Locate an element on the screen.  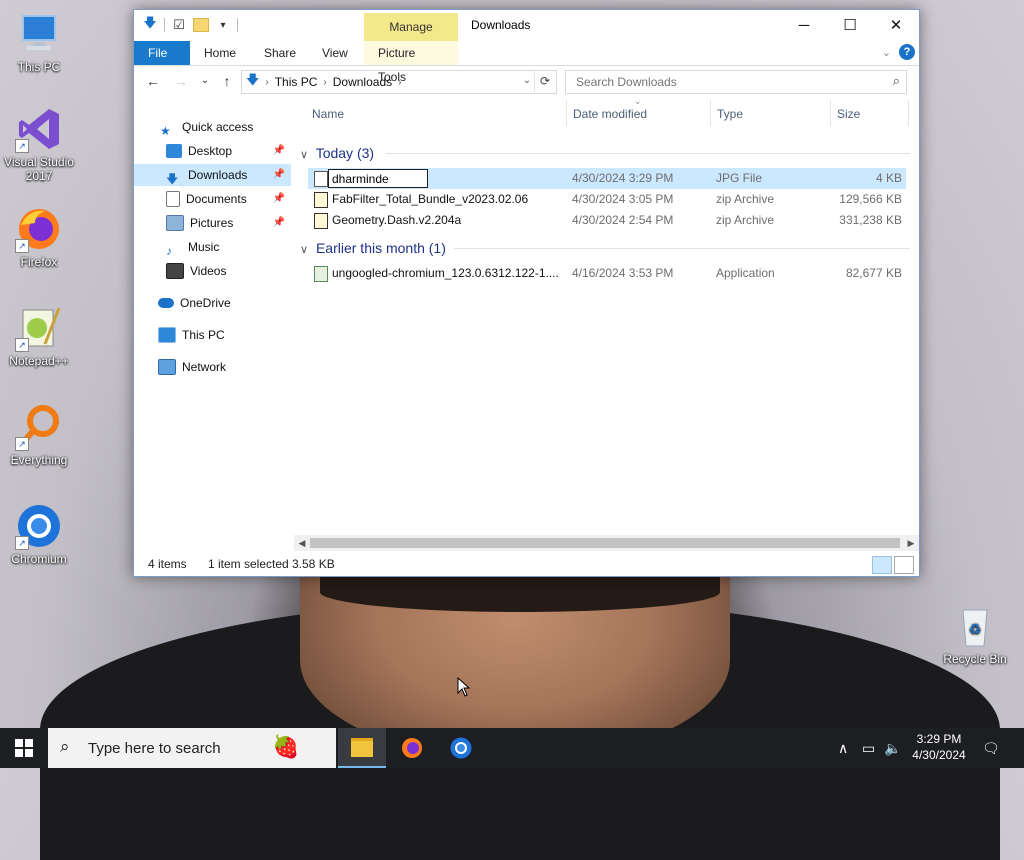
search-box: ⌕ is located at coordinates (736, 82).